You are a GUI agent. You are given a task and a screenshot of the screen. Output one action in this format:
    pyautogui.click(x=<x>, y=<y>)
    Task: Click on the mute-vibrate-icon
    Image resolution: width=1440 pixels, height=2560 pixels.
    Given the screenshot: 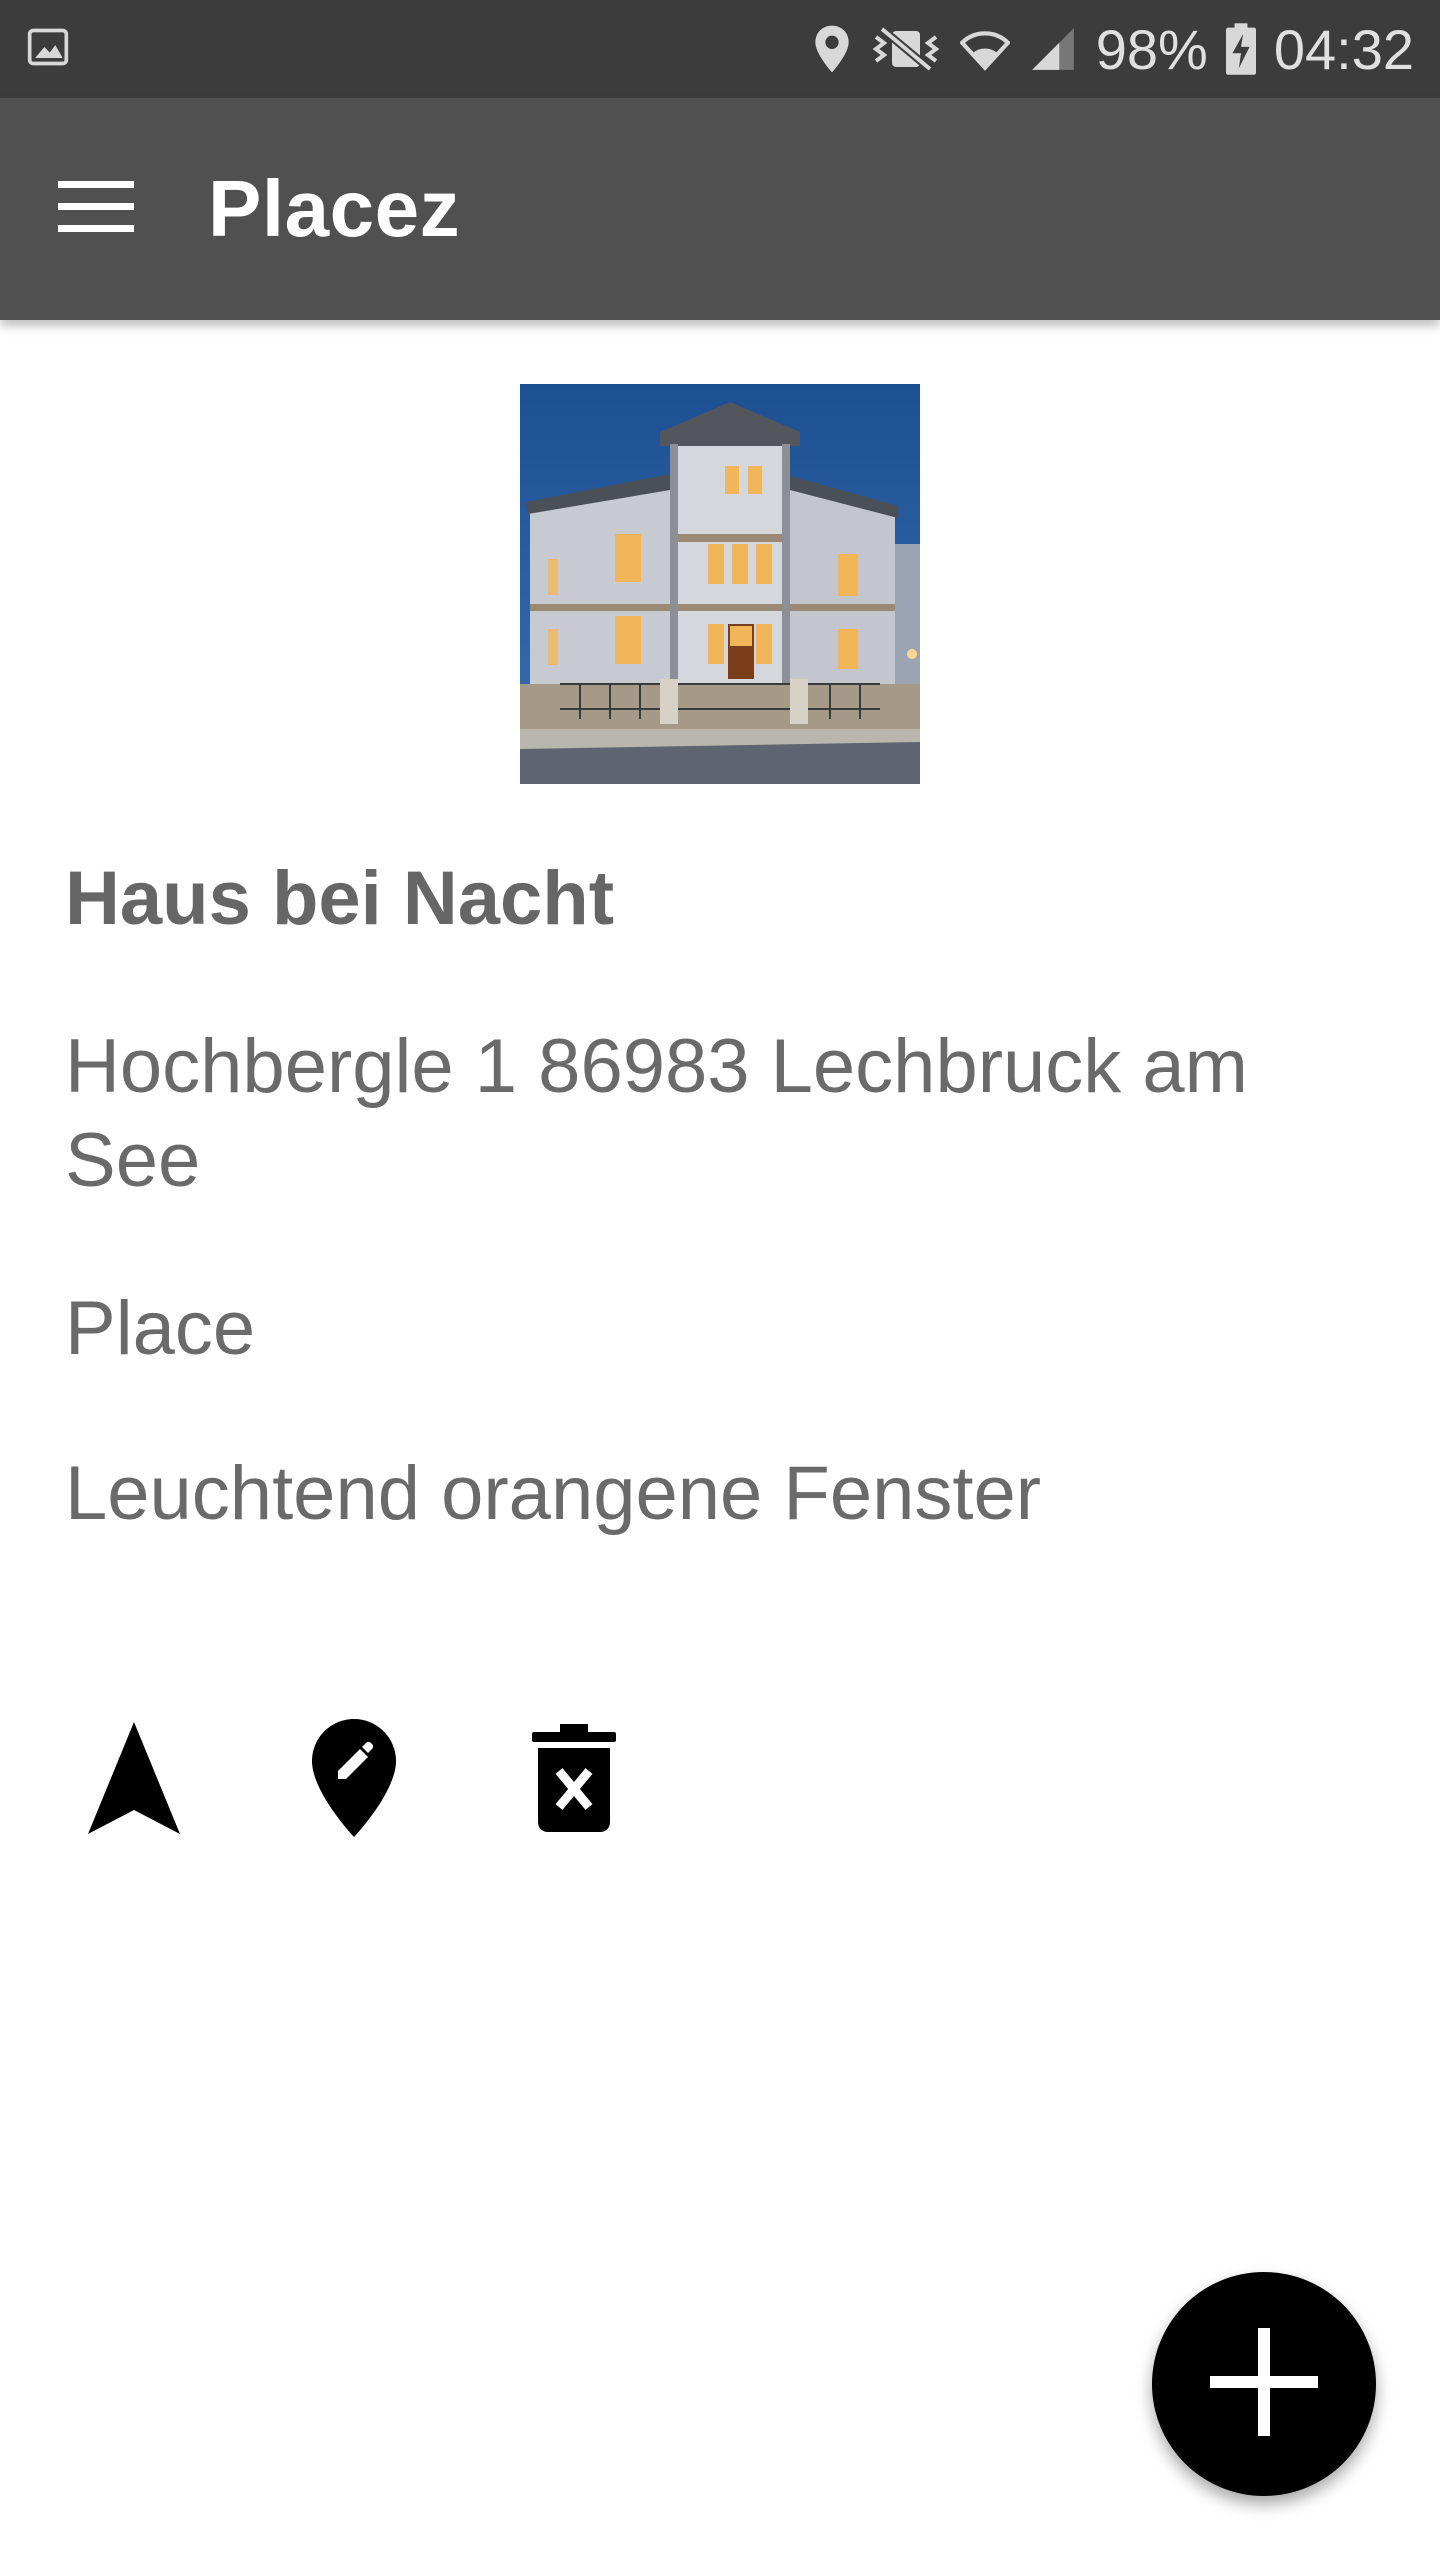 What is the action you would take?
    pyautogui.click(x=906, y=49)
    